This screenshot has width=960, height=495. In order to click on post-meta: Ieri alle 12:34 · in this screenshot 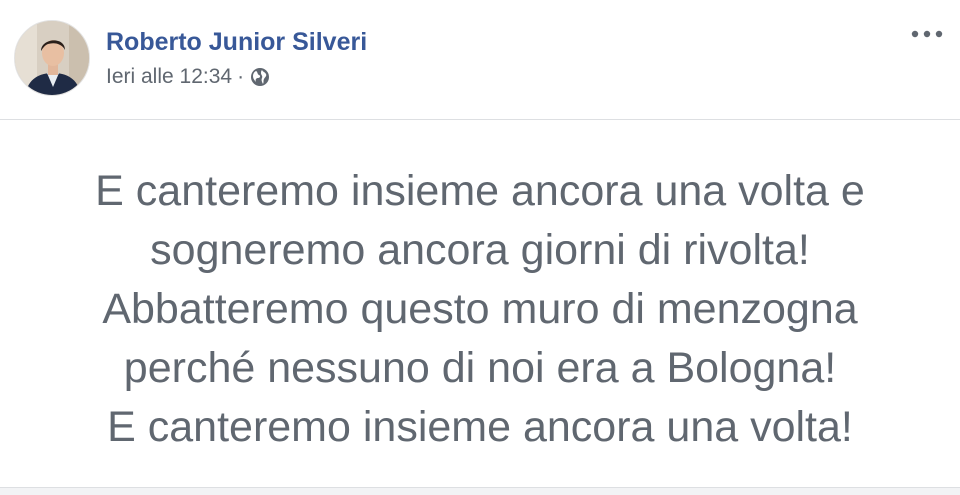, I will do `click(188, 77)`.